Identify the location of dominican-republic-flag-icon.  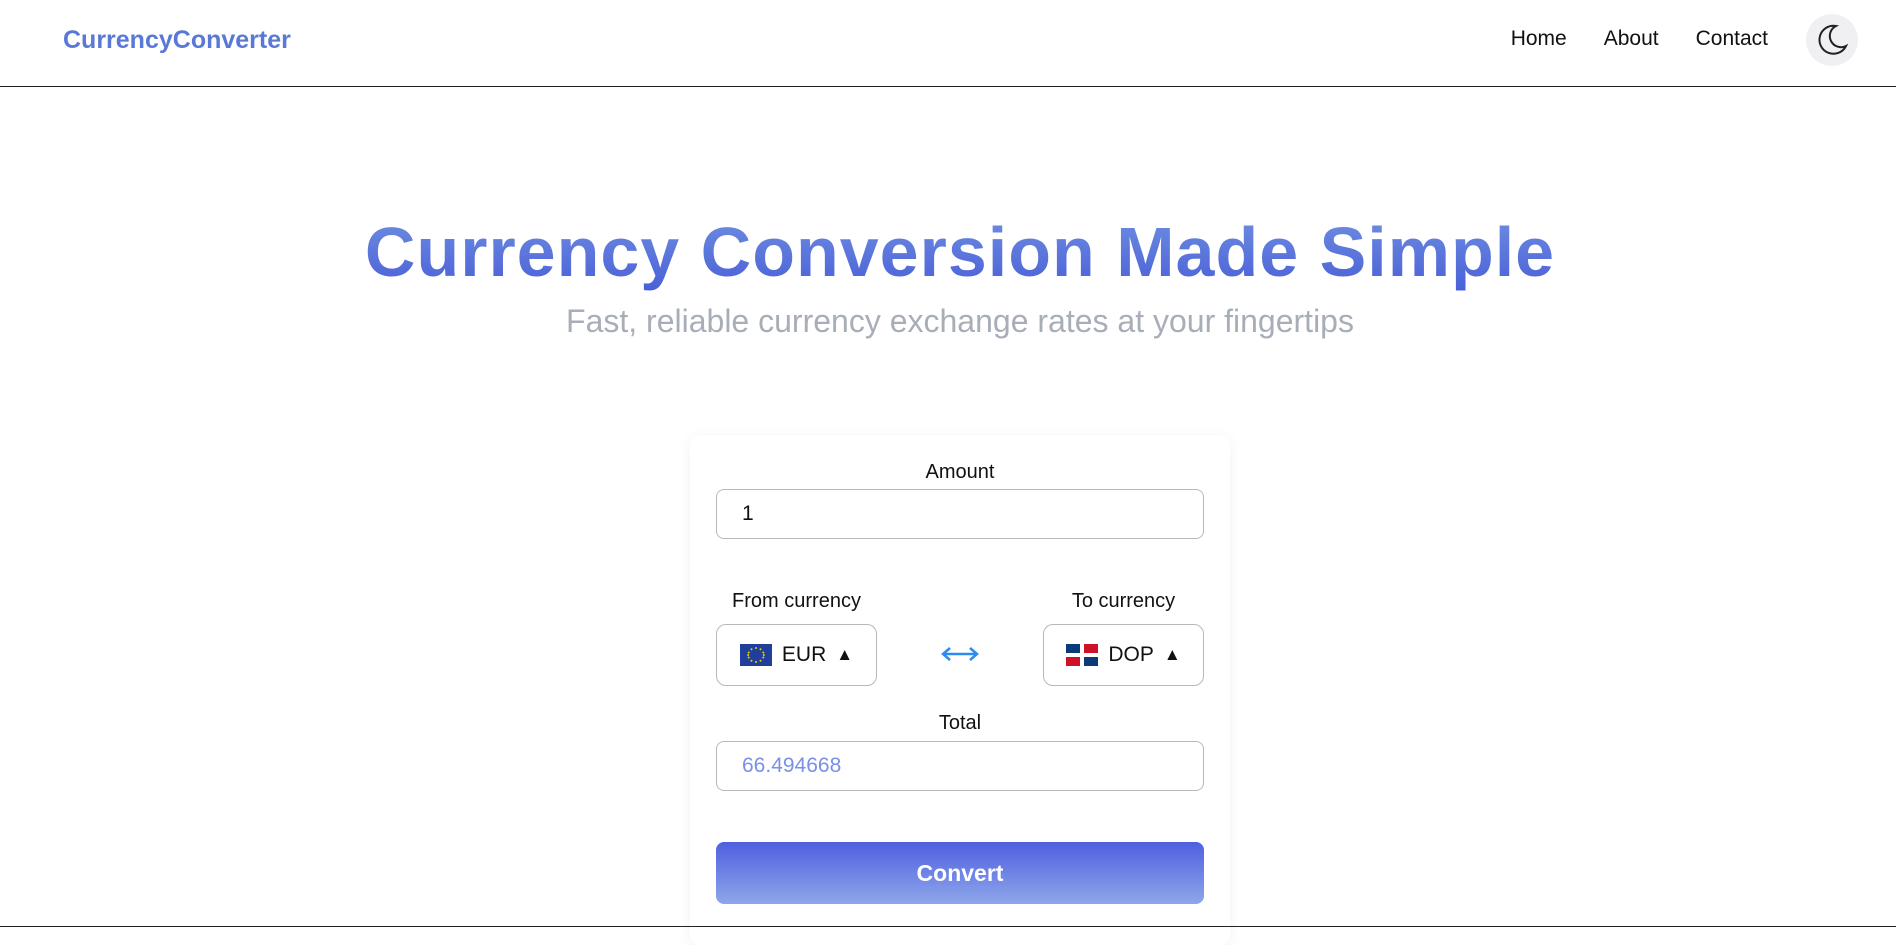
(1082, 655).